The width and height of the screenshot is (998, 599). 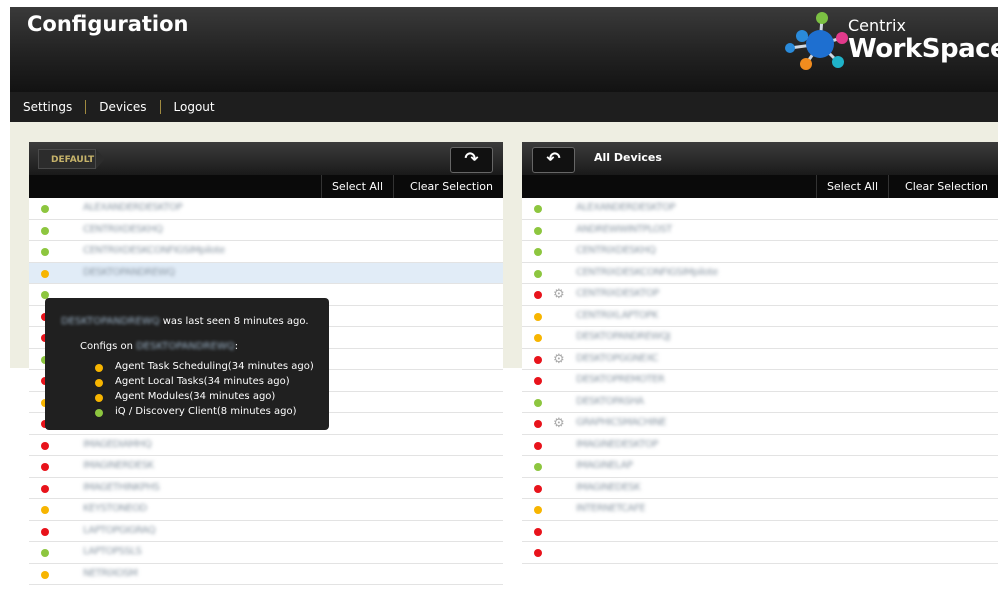 What do you see at coordinates (206, 411) in the screenshot?
I see `config-label: iQ / Discovery Client(8 minutes ago)` at bounding box center [206, 411].